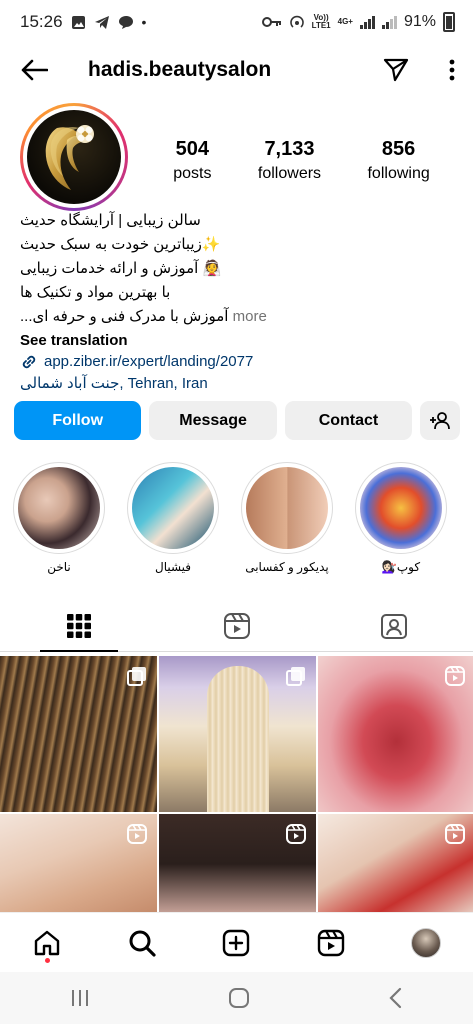 The width and height of the screenshot is (473, 1024). I want to click on grid-icon, so click(78, 625).